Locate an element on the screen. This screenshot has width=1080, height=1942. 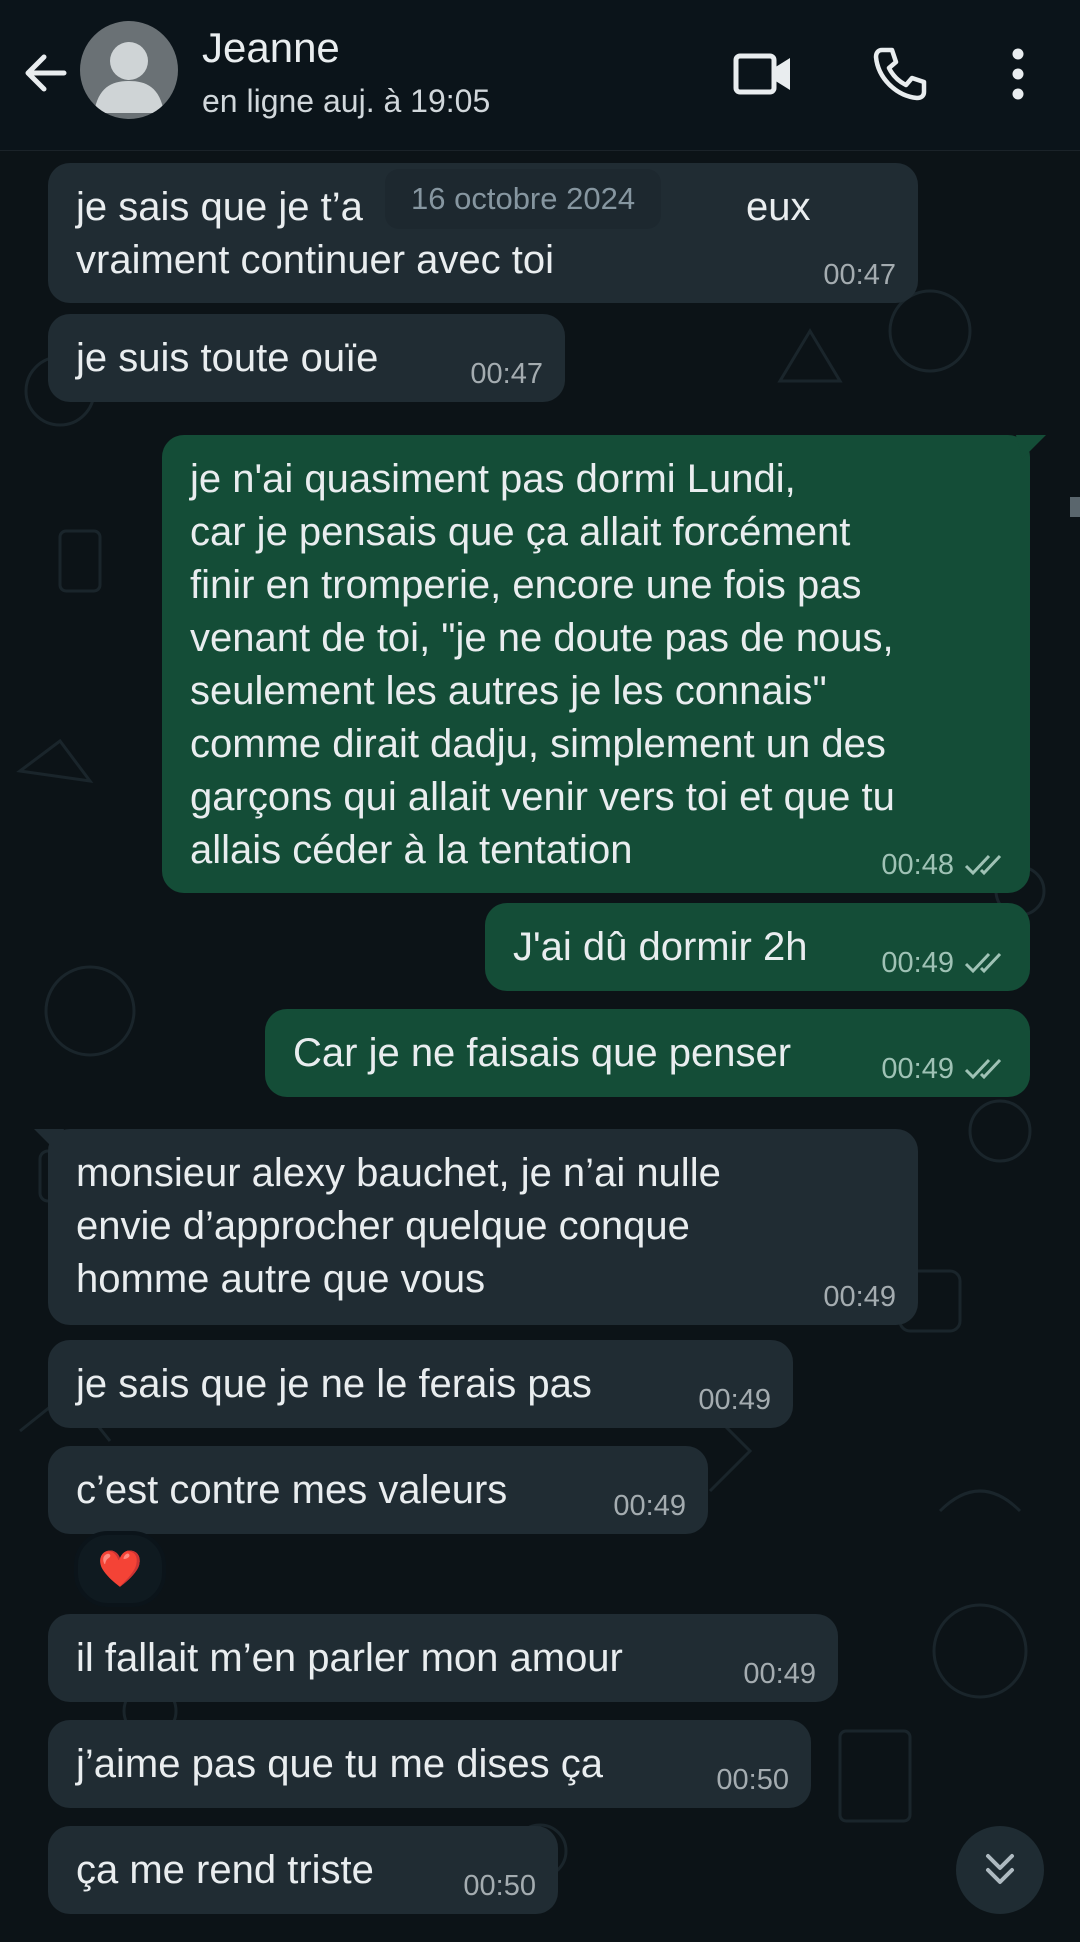
message-incoming: je suis toute ouïe 00:47 is located at coordinates (306, 358).